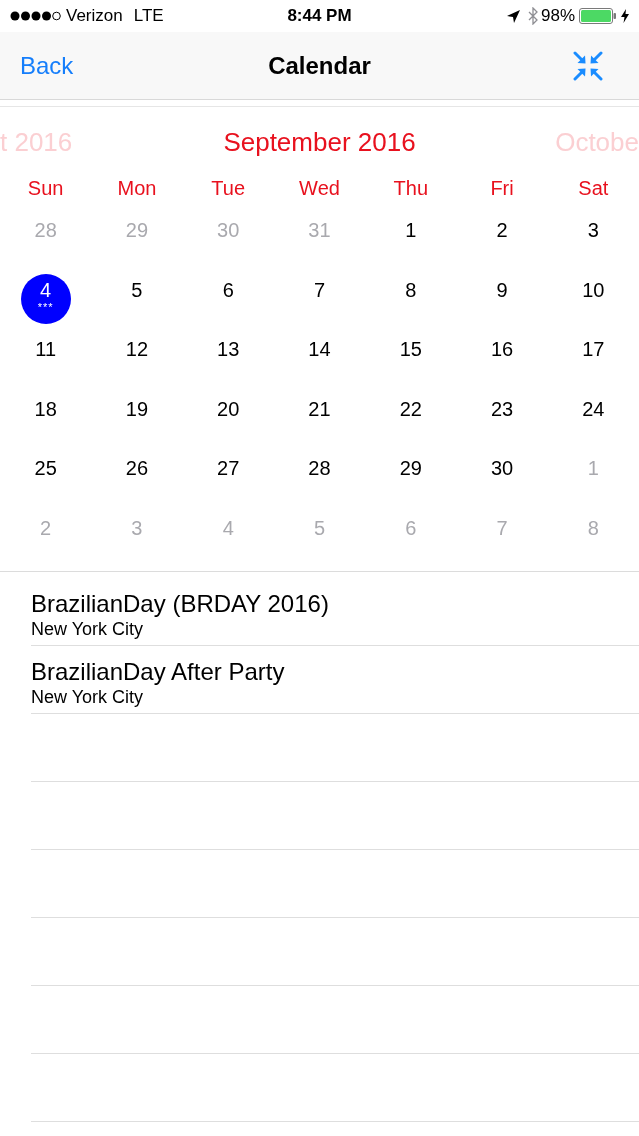 The width and height of the screenshot is (639, 1136). I want to click on calendar-day: 7, so click(319, 289).